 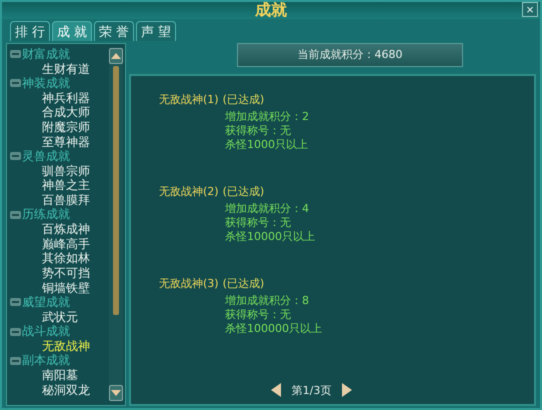 I want to click on tree-item: 巅峰高手, so click(x=59, y=244).